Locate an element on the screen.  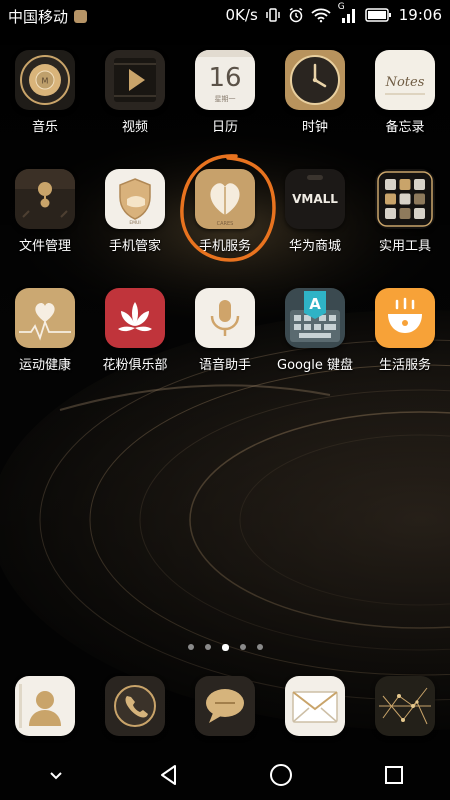
app-life-service: 生活服务 is located at coordinates (405, 347).